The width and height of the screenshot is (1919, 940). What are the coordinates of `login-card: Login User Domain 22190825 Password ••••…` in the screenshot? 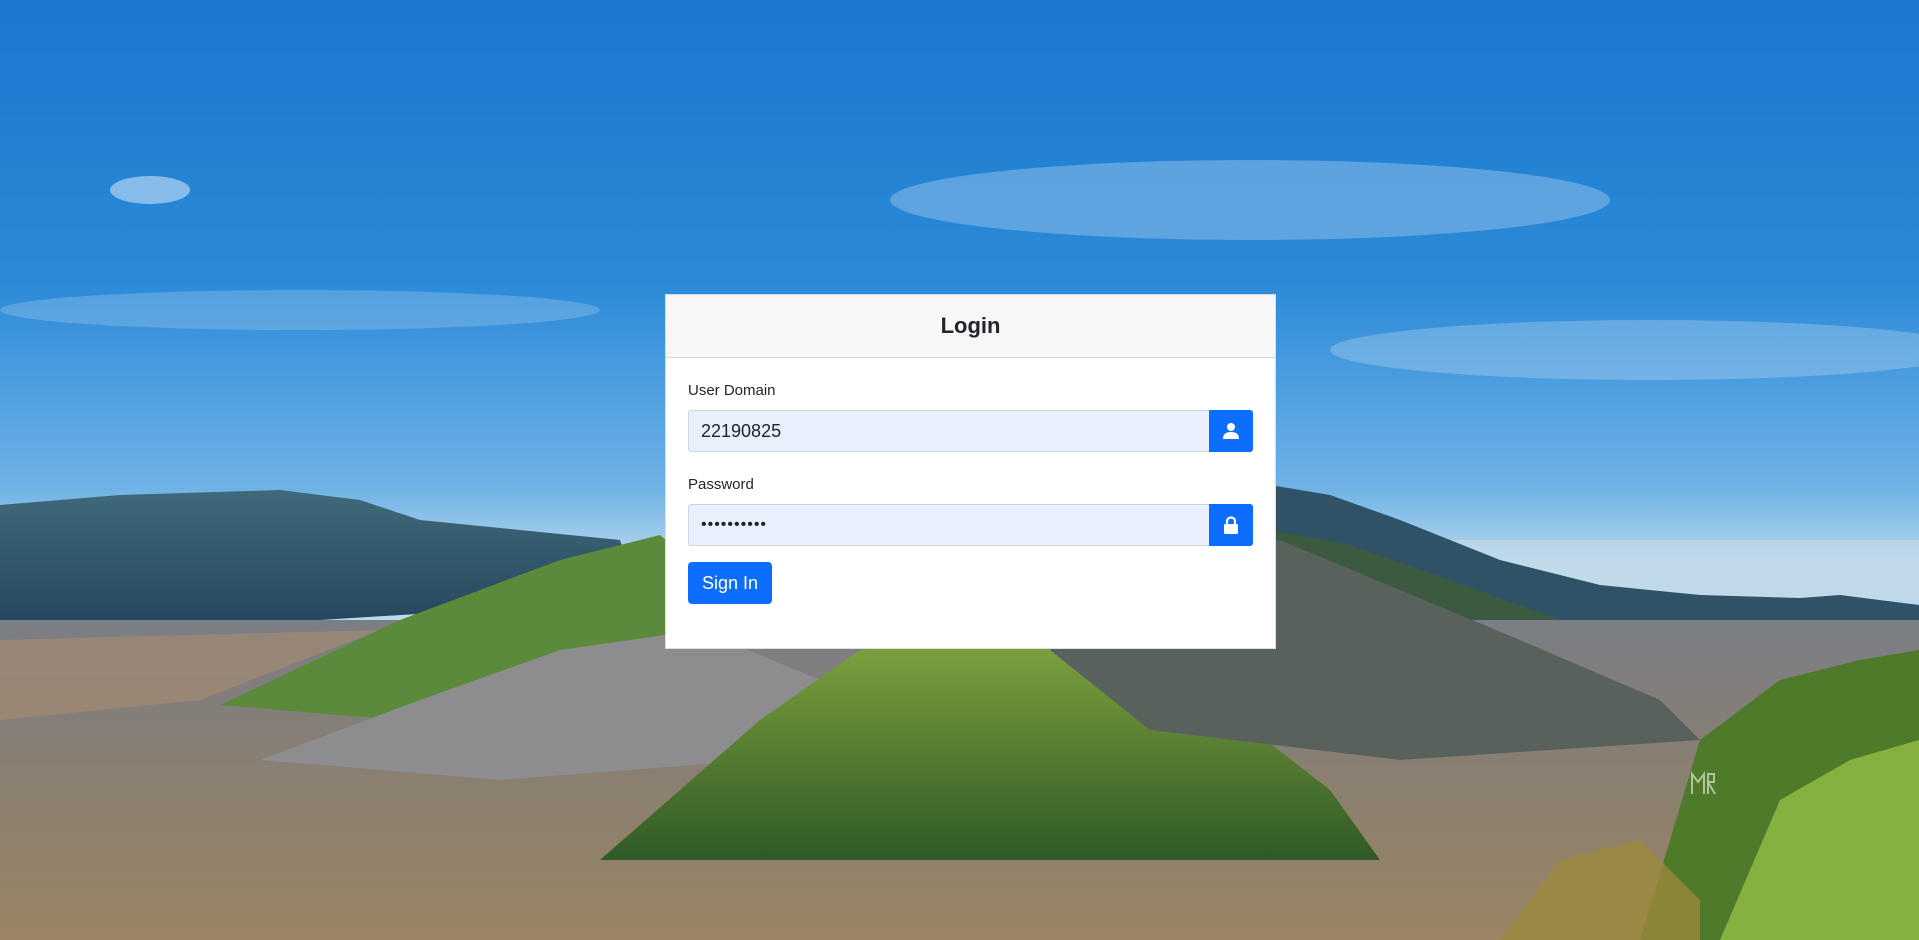 It's located at (970, 471).